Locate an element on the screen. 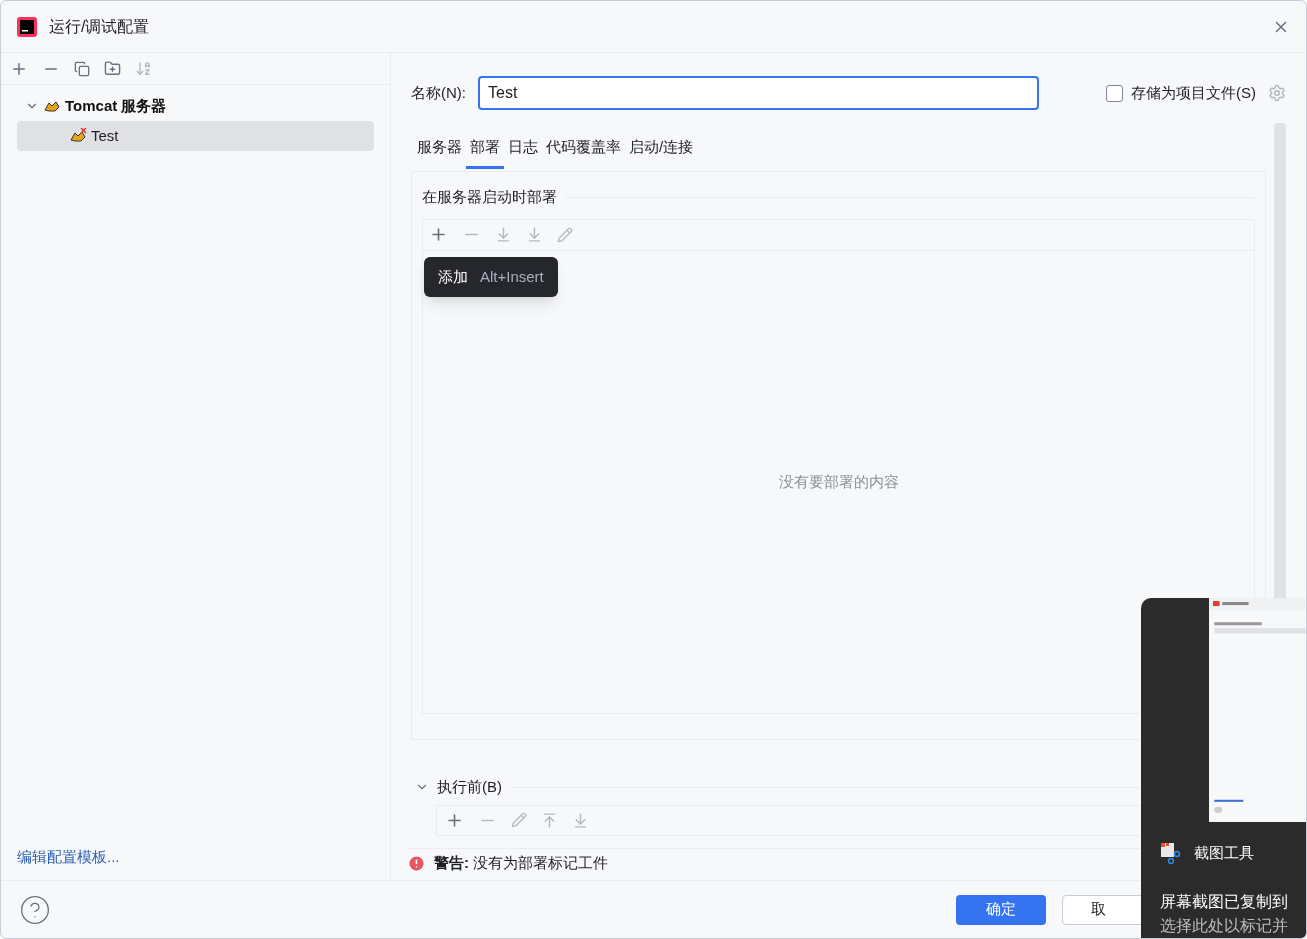  tab: 服务器 is located at coordinates (439, 149).